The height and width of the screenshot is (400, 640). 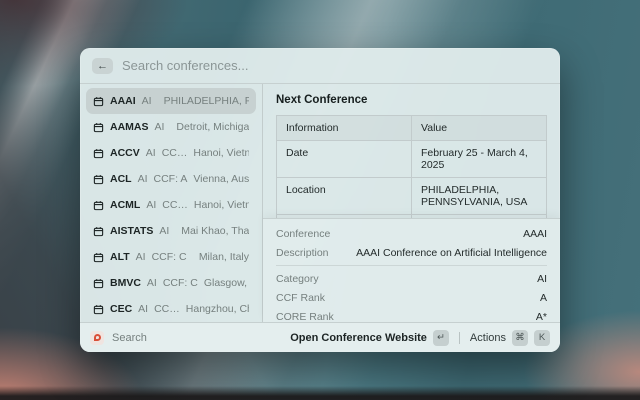 I want to click on list-item-acml: ACML AI CC… Hanoi, Vietnam, so click(x=171, y=205).